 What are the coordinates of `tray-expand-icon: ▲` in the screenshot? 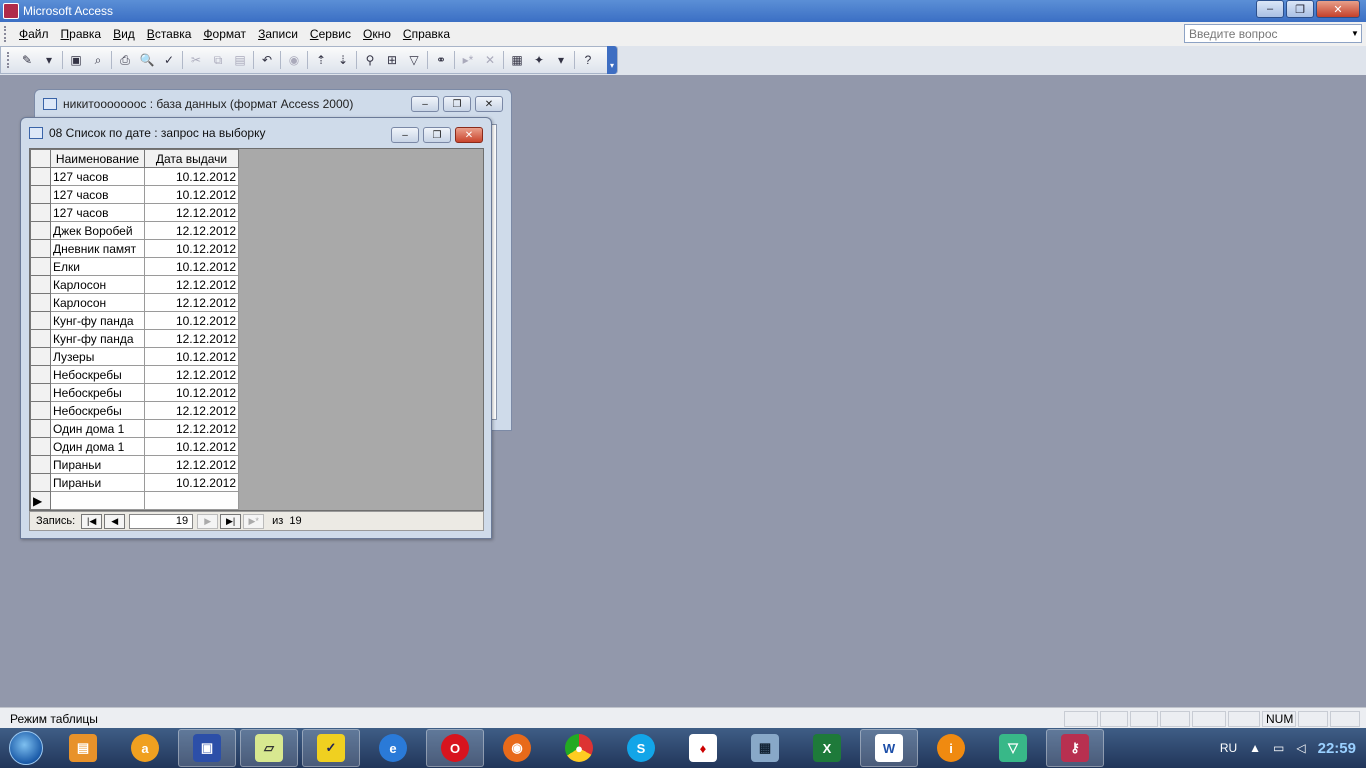 It's located at (1255, 748).